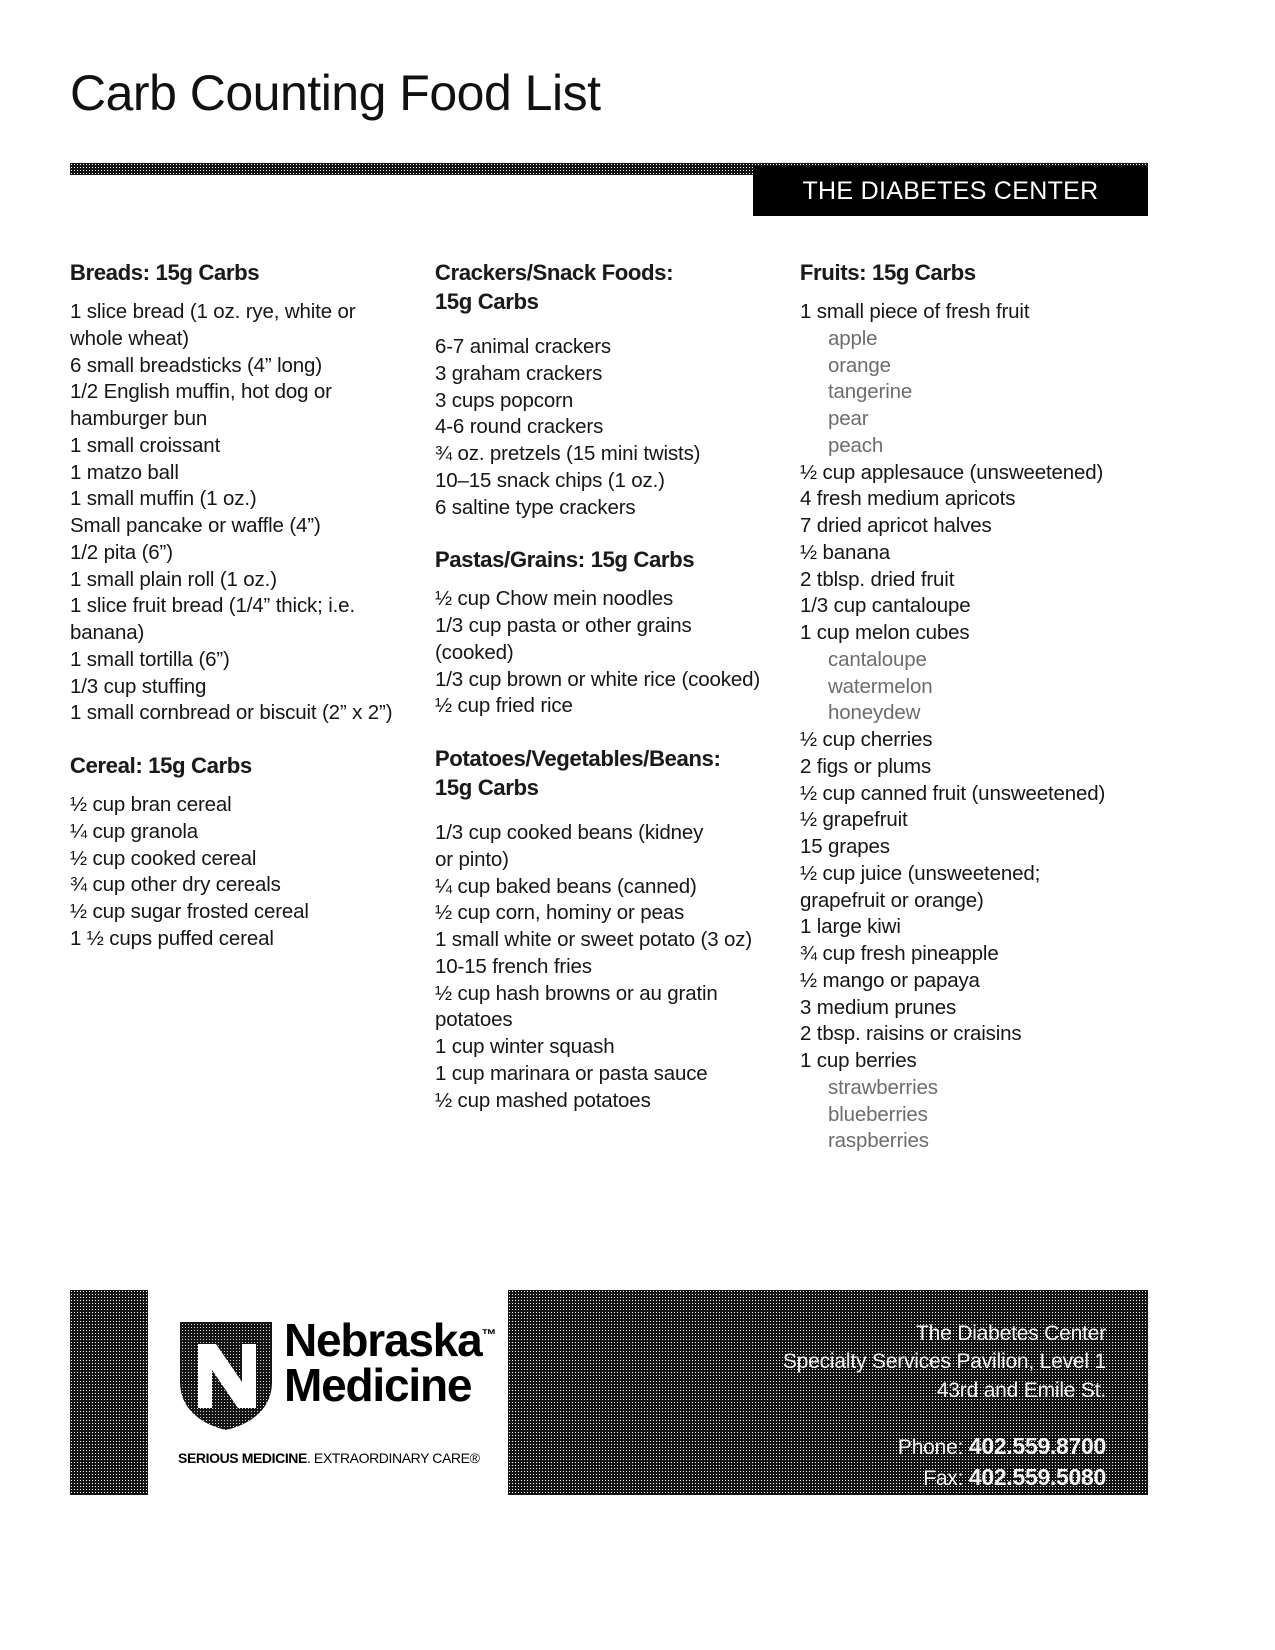 This screenshot has height=1650, width=1275. What do you see at coordinates (874, 713) in the screenshot?
I see `food-subitem: honeydew` at bounding box center [874, 713].